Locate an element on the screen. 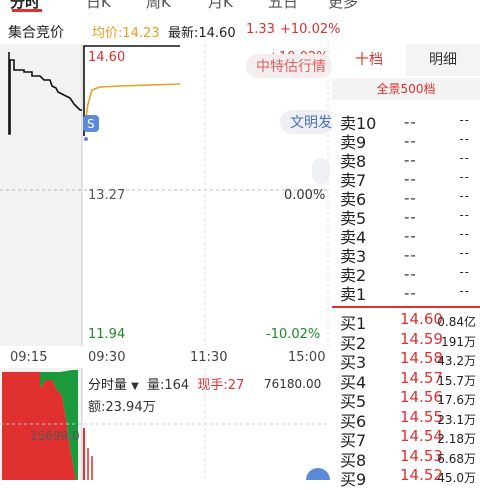  tab-more: 更多 is located at coordinates (343, 6).